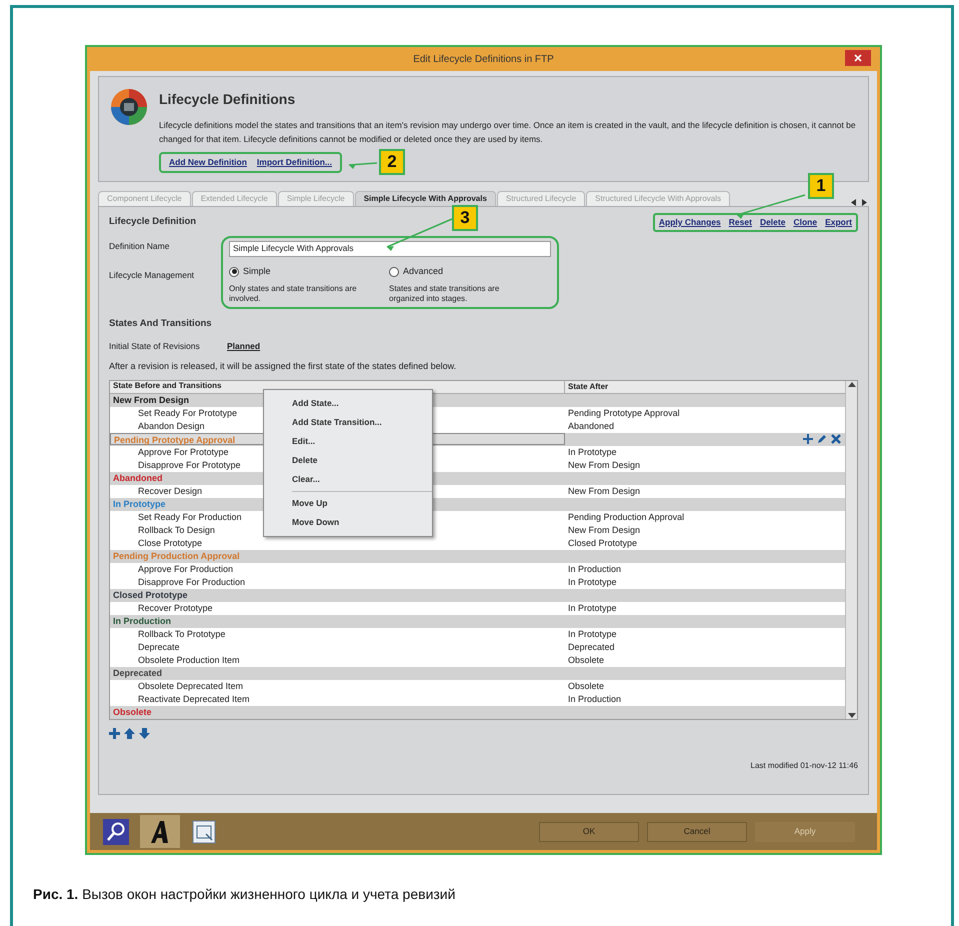  What do you see at coordinates (626, 517) in the screenshot?
I see `table-cell: Pending Production Approval` at bounding box center [626, 517].